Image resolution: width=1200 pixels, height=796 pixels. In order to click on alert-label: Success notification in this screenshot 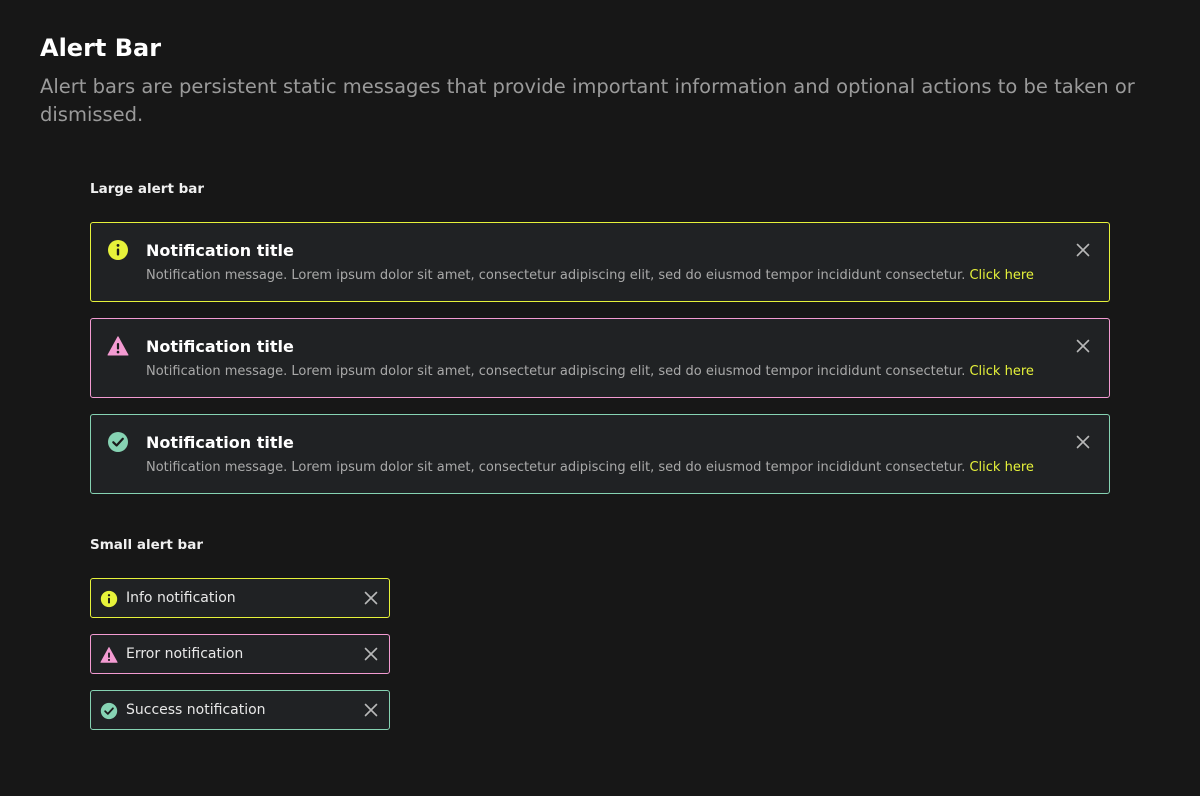, I will do `click(196, 710)`.